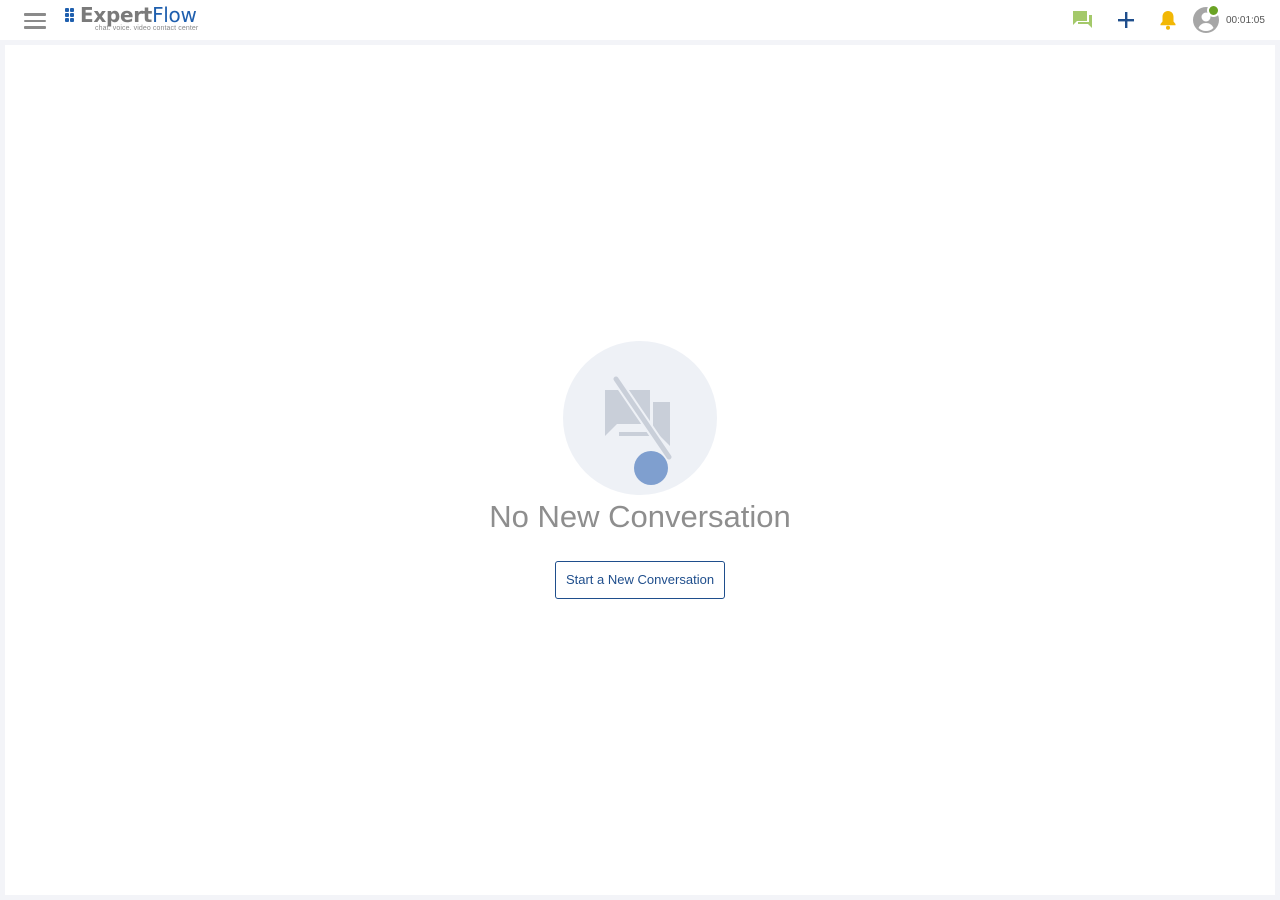 Image resolution: width=1280 pixels, height=900 pixels. Describe the element at coordinates (1126, 20) in the screenshot. I see `add-icon` at that location.